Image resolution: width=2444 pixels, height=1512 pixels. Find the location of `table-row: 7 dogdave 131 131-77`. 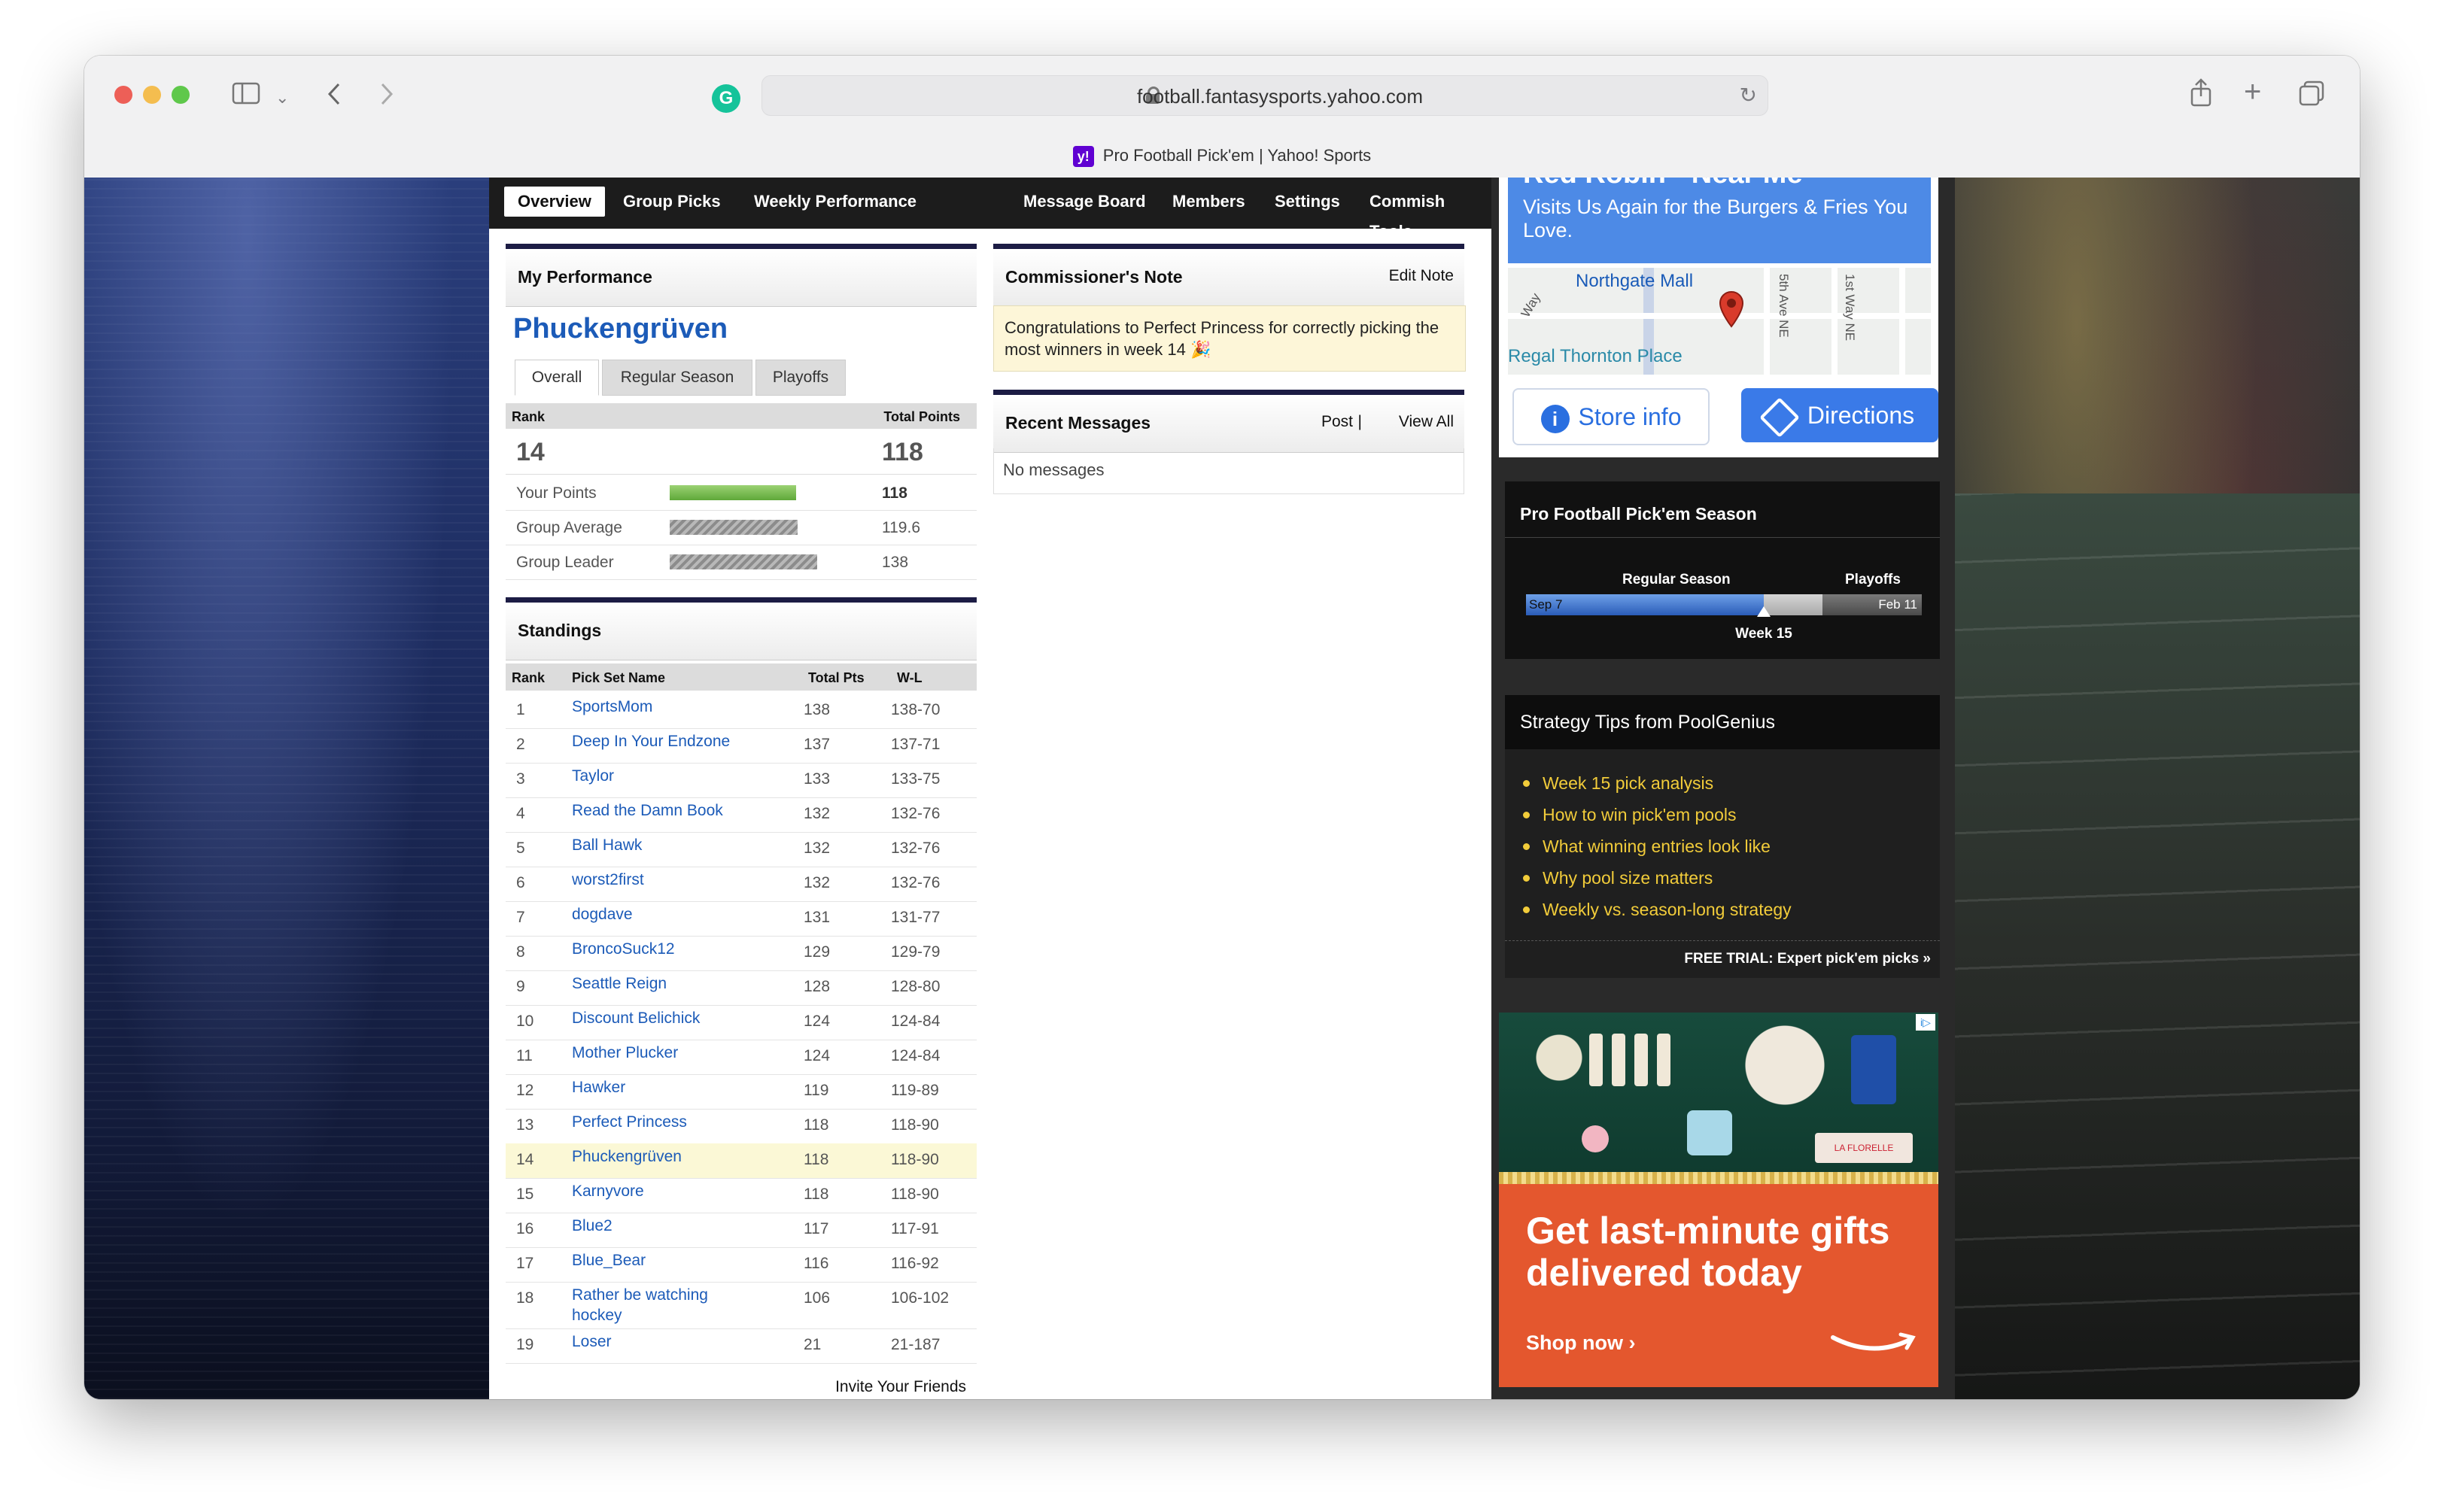

table-row: 7 dogdave 131 131-77 is located at coordinates (741, 919).